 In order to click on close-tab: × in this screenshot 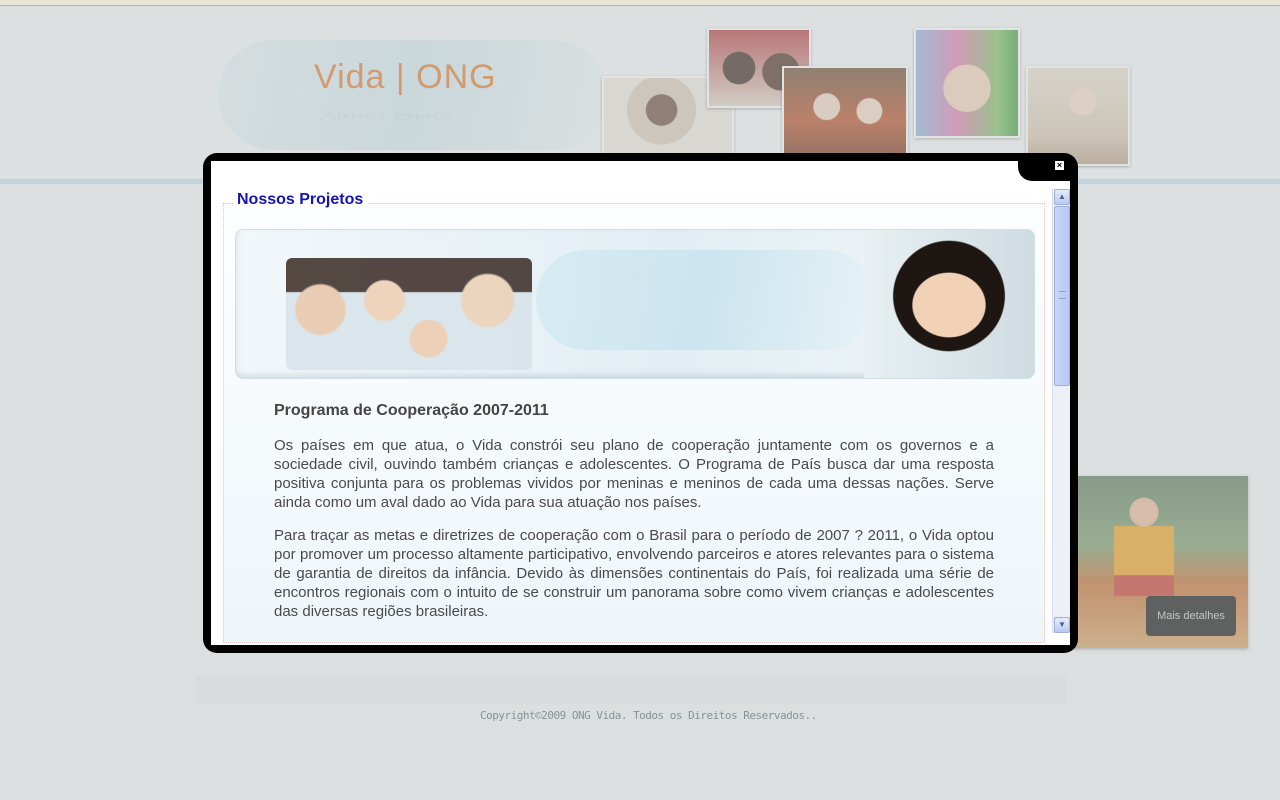, I will do `click(1044, 171)`.